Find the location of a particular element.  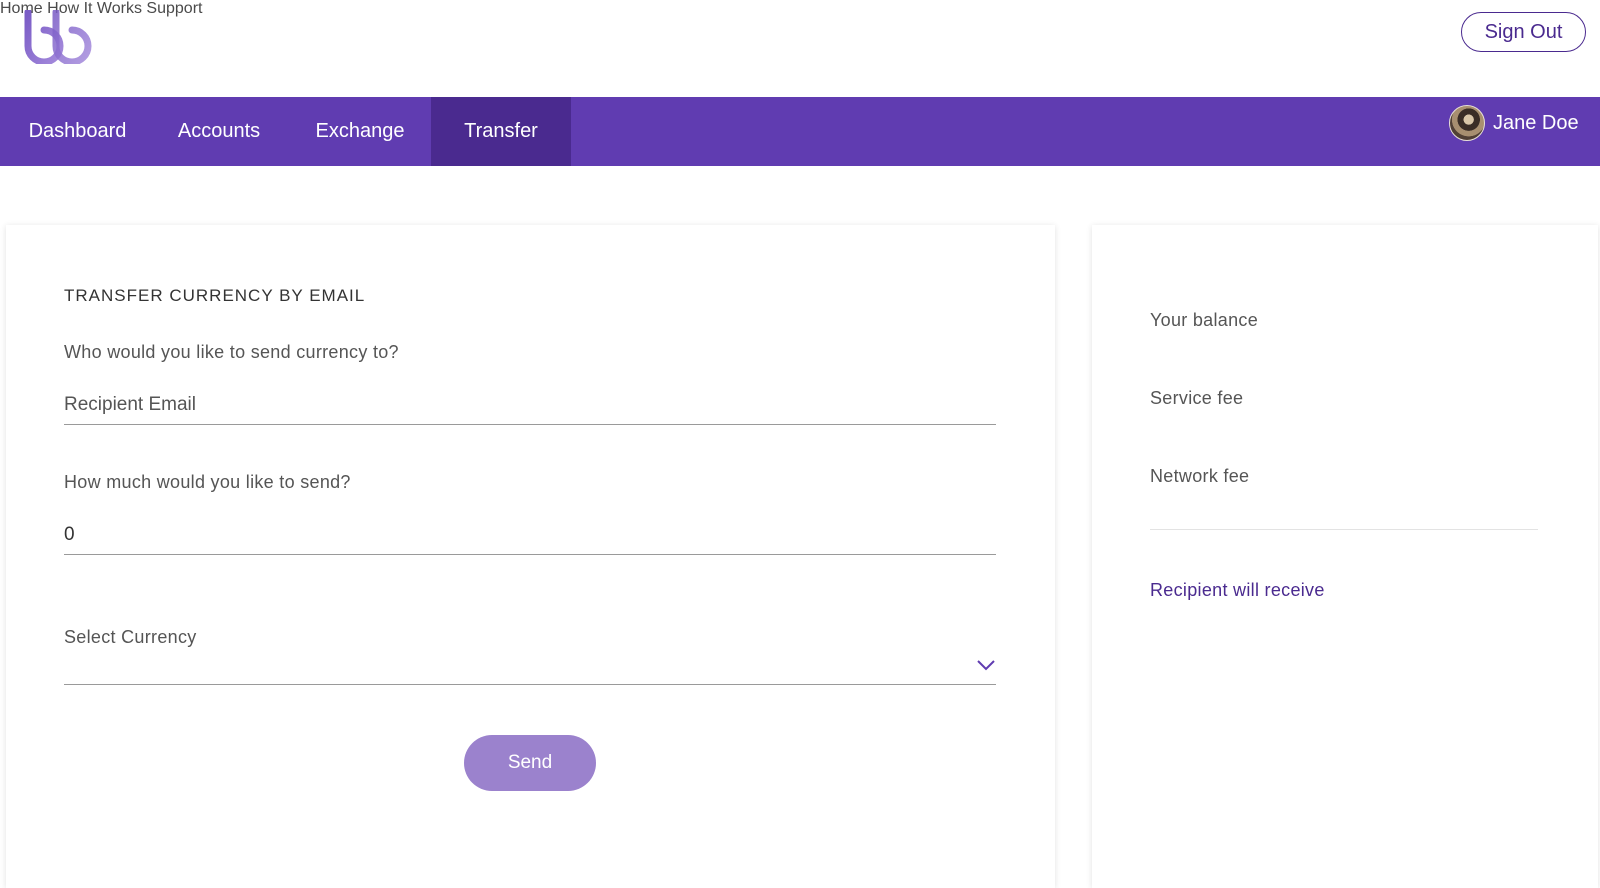

tab-accounts: Accounts is located at coordinates (219, 131).